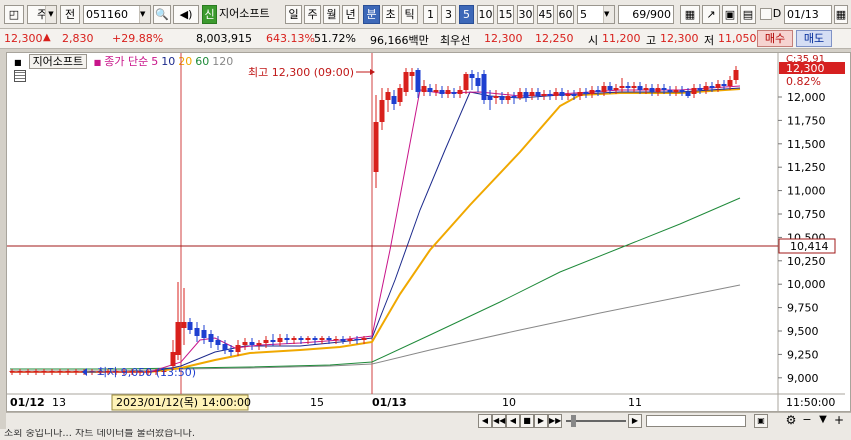 The width and height of the screenshot is (851, 440). I want to click on open-price: 11,200, so click(621, 38).